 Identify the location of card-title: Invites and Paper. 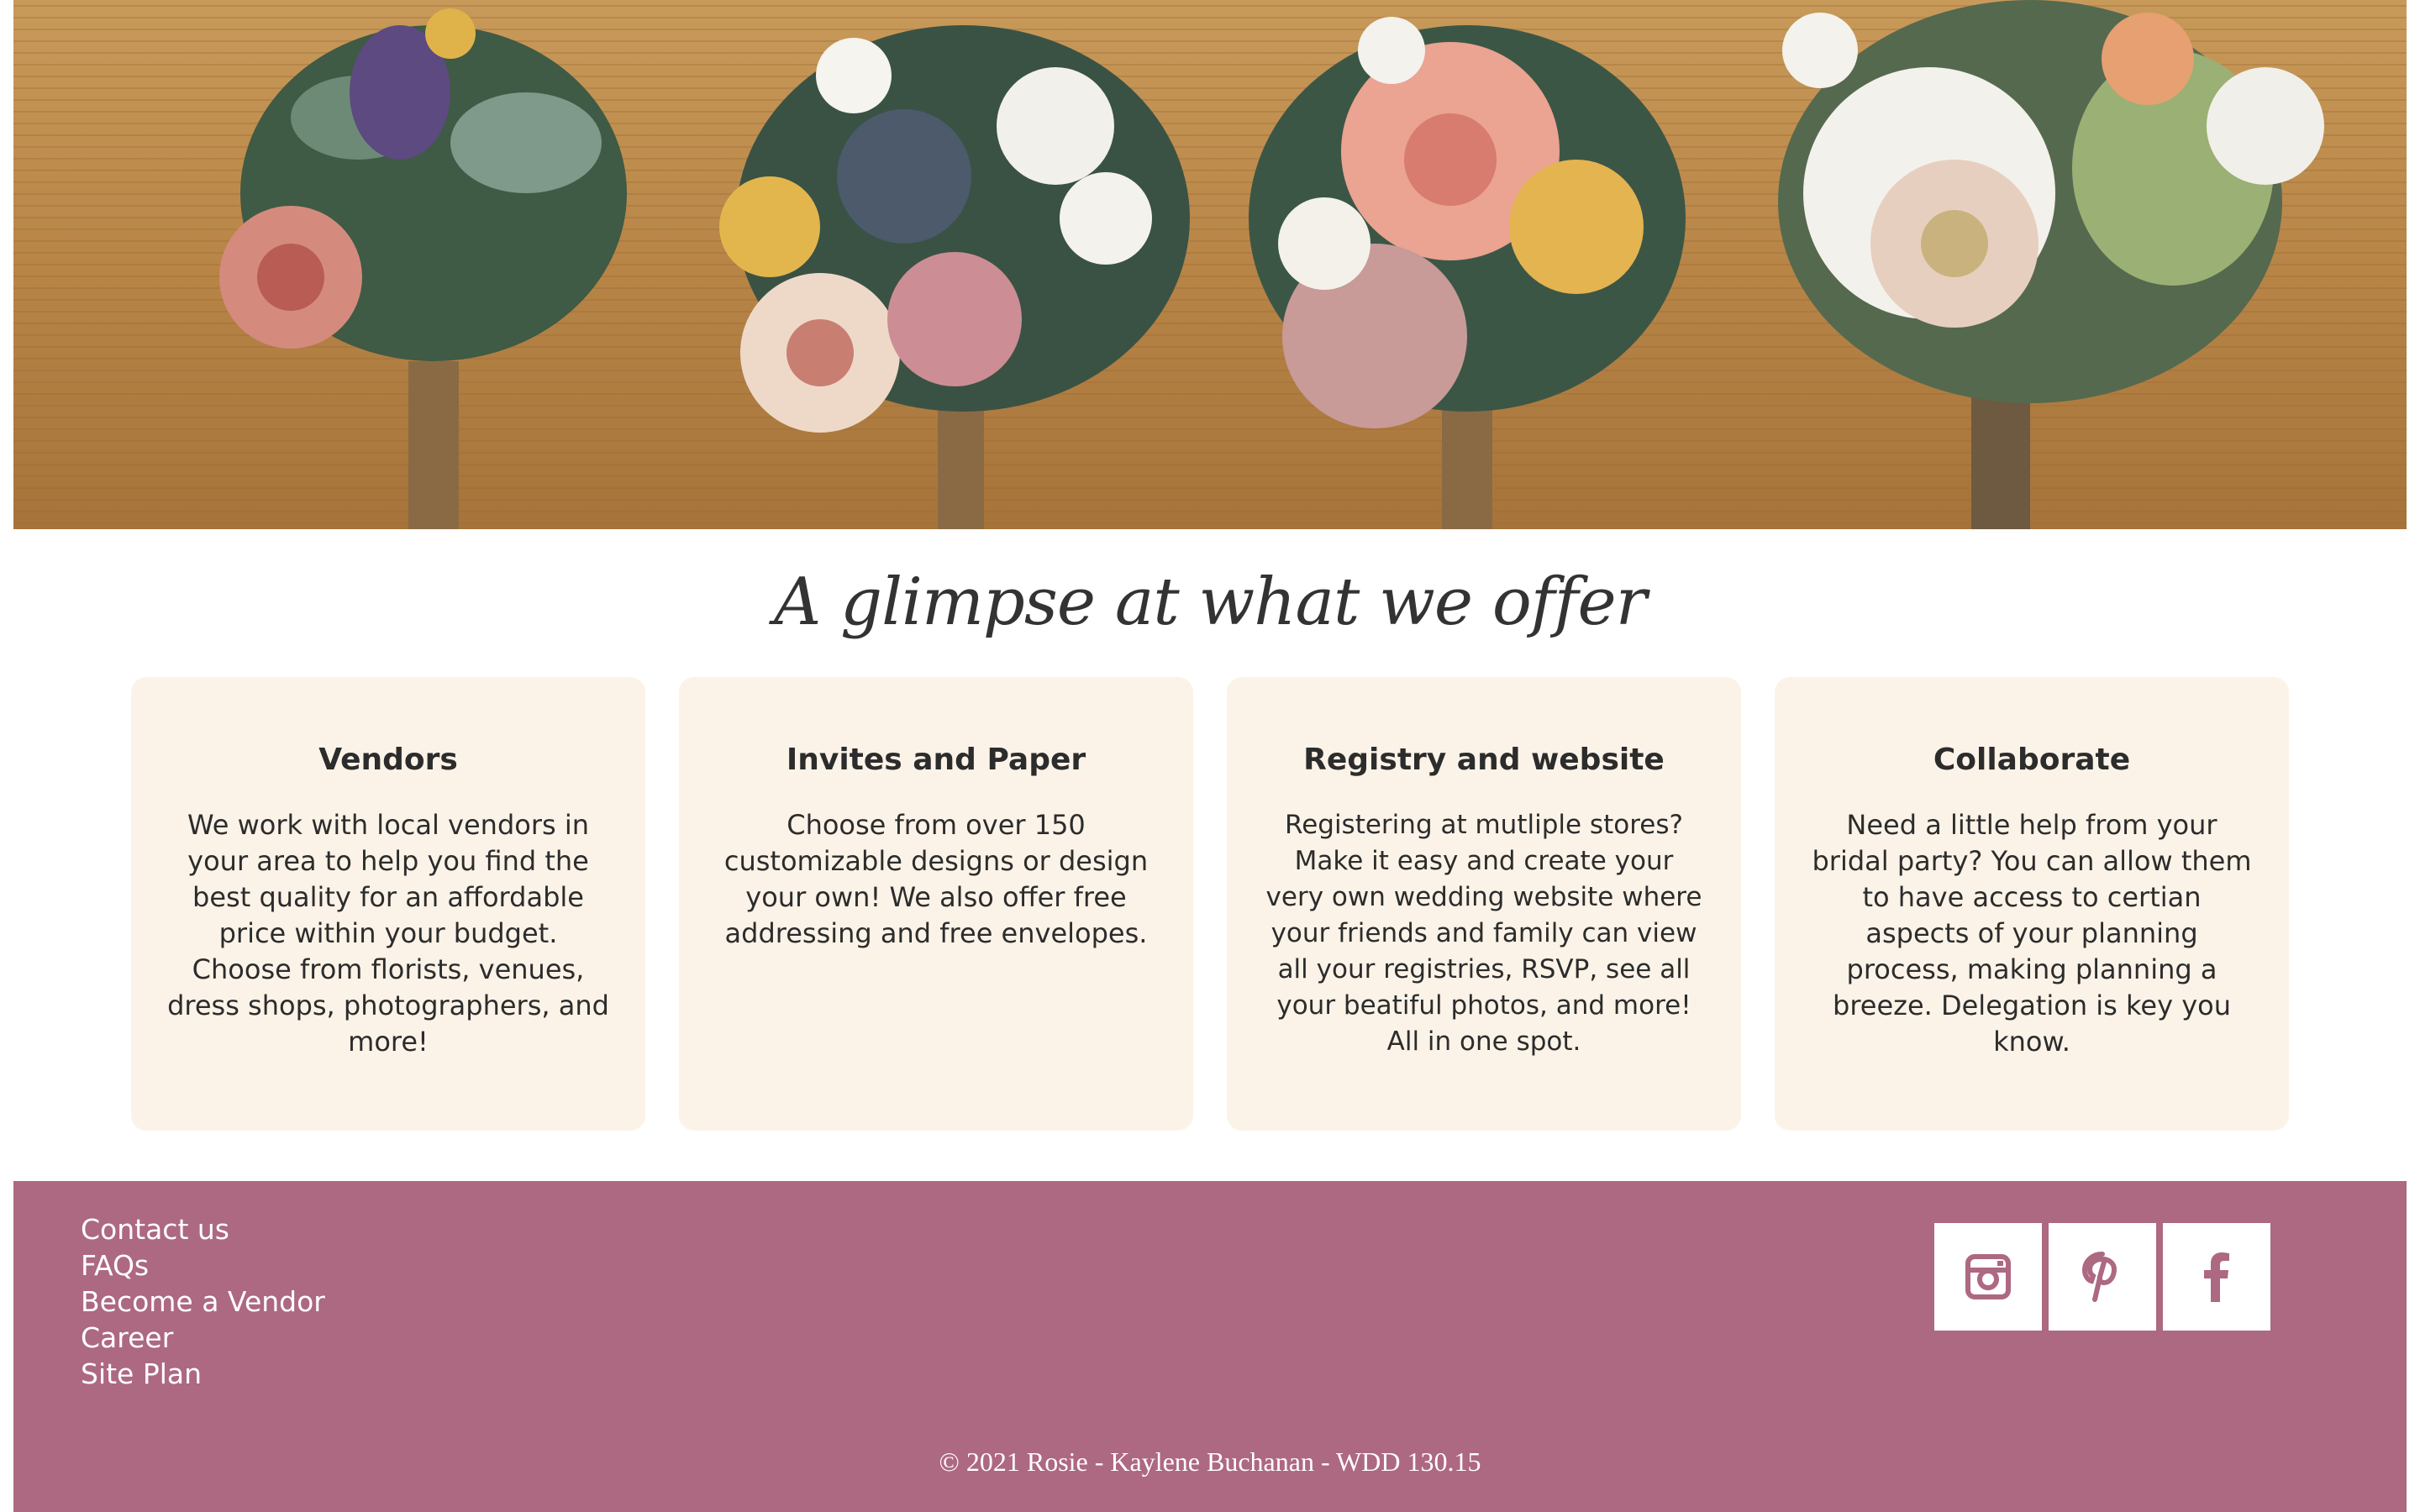
(936, 760).